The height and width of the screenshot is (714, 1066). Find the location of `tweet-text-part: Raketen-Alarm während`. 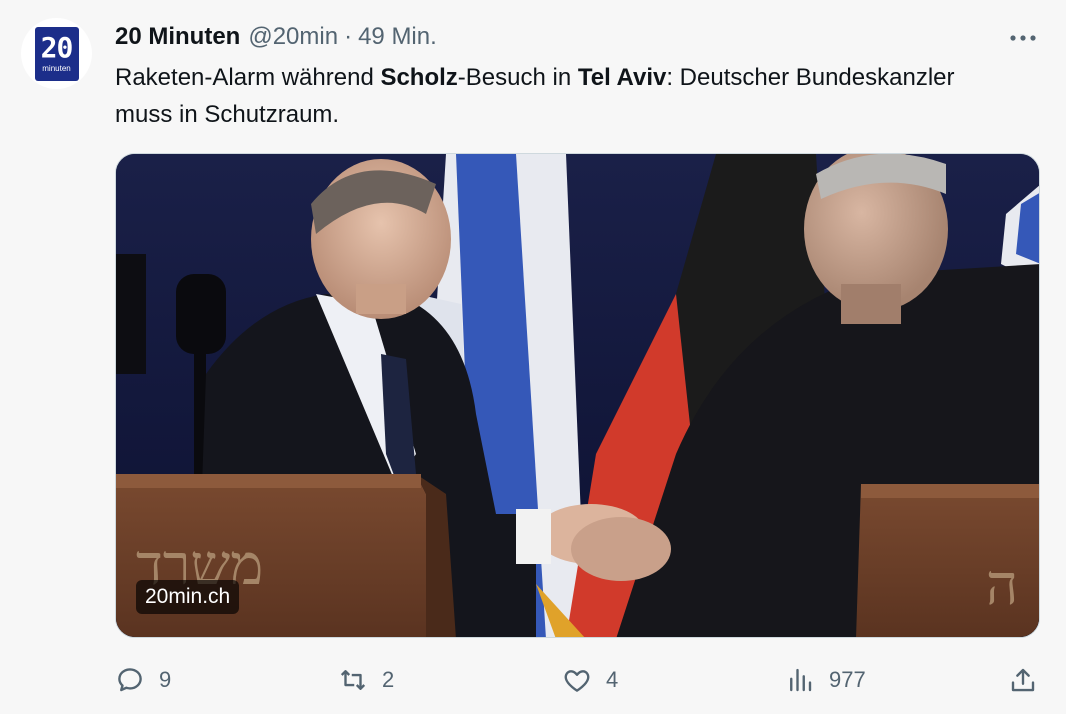

tweet-text-part: Raketen-Alarm während is located at coordinates (248, 77).